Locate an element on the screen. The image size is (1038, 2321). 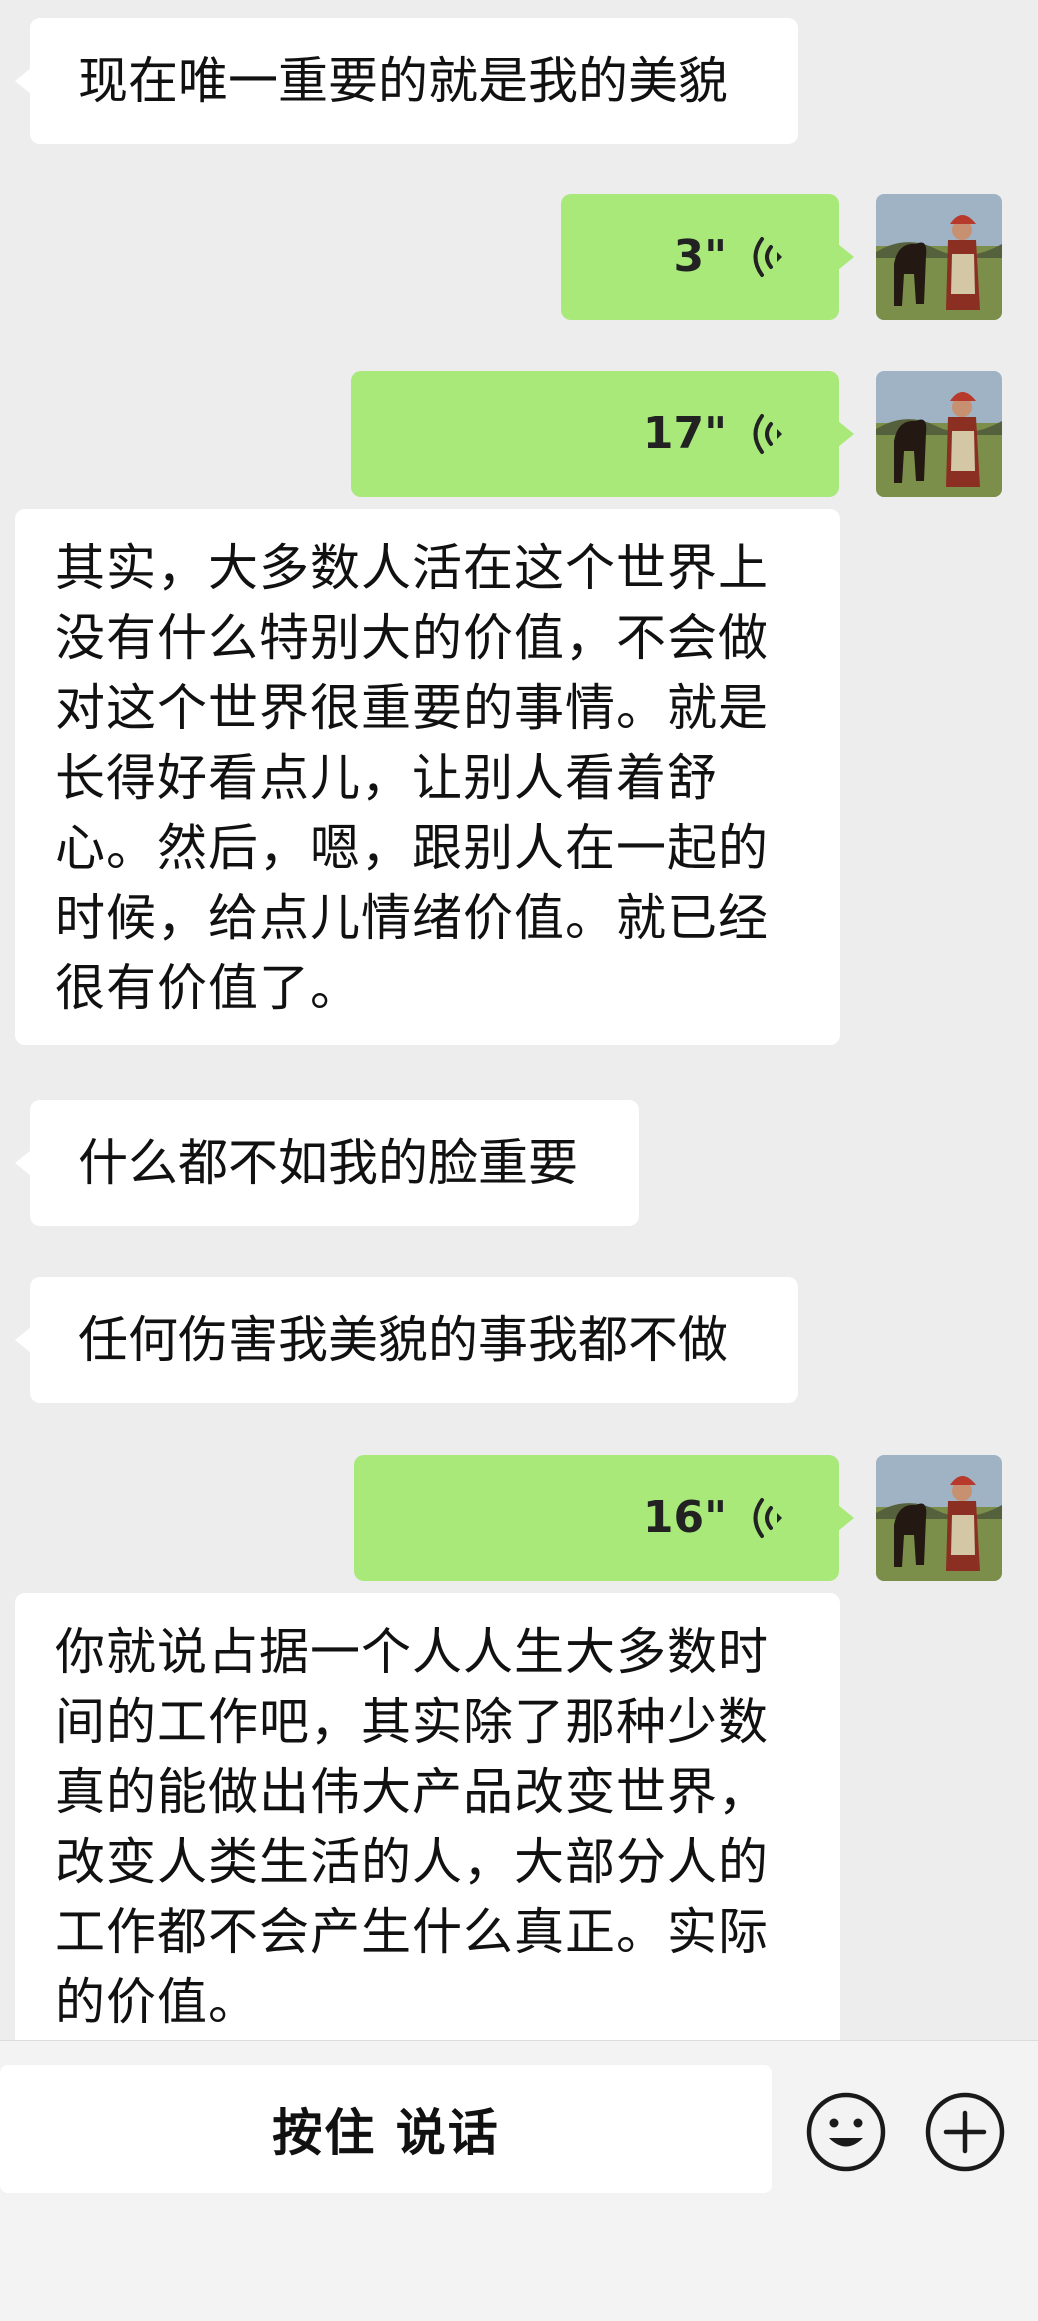
incoming-message: 现在唯一重要的就是我的美貌 is located at coordinates (406, 81).